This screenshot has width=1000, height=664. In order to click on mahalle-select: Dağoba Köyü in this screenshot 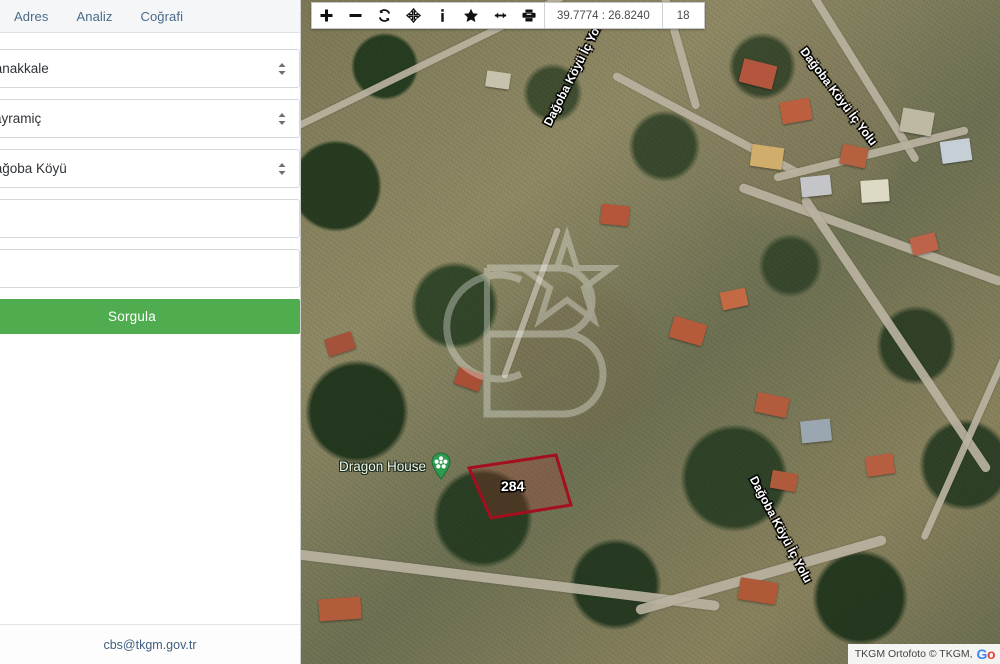, I will do `click(150, 168)`.